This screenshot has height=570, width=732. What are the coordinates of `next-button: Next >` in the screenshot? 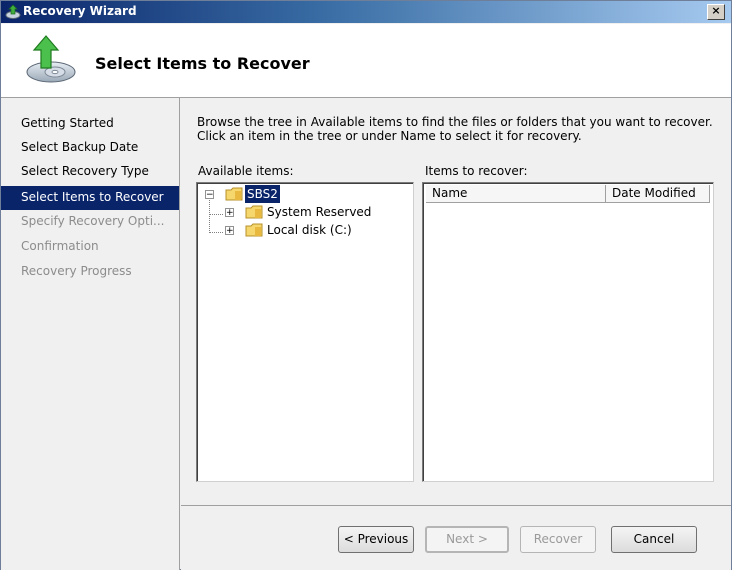 It's located at (467, 539).